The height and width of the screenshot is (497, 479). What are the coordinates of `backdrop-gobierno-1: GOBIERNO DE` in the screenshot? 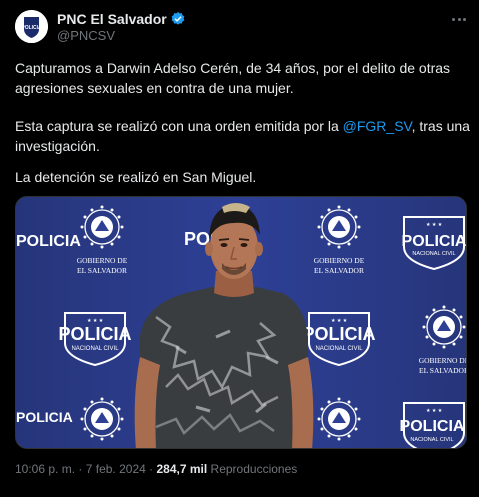 It's located at (102, 260).